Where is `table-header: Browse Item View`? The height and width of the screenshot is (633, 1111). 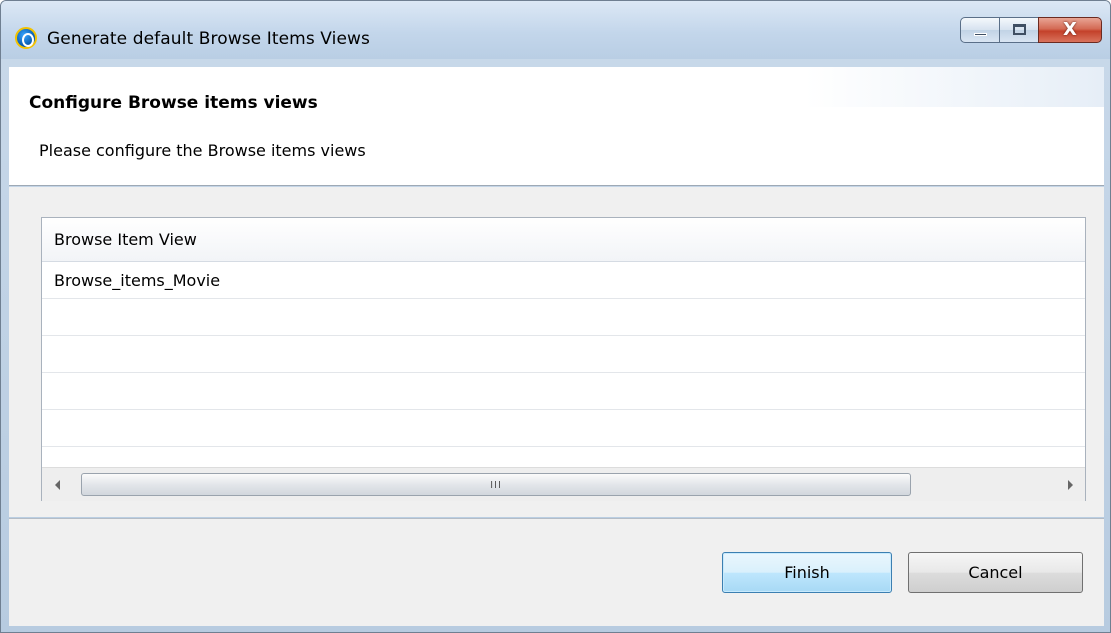 table-header: Browse Item View is located at coordinates (563, 240).